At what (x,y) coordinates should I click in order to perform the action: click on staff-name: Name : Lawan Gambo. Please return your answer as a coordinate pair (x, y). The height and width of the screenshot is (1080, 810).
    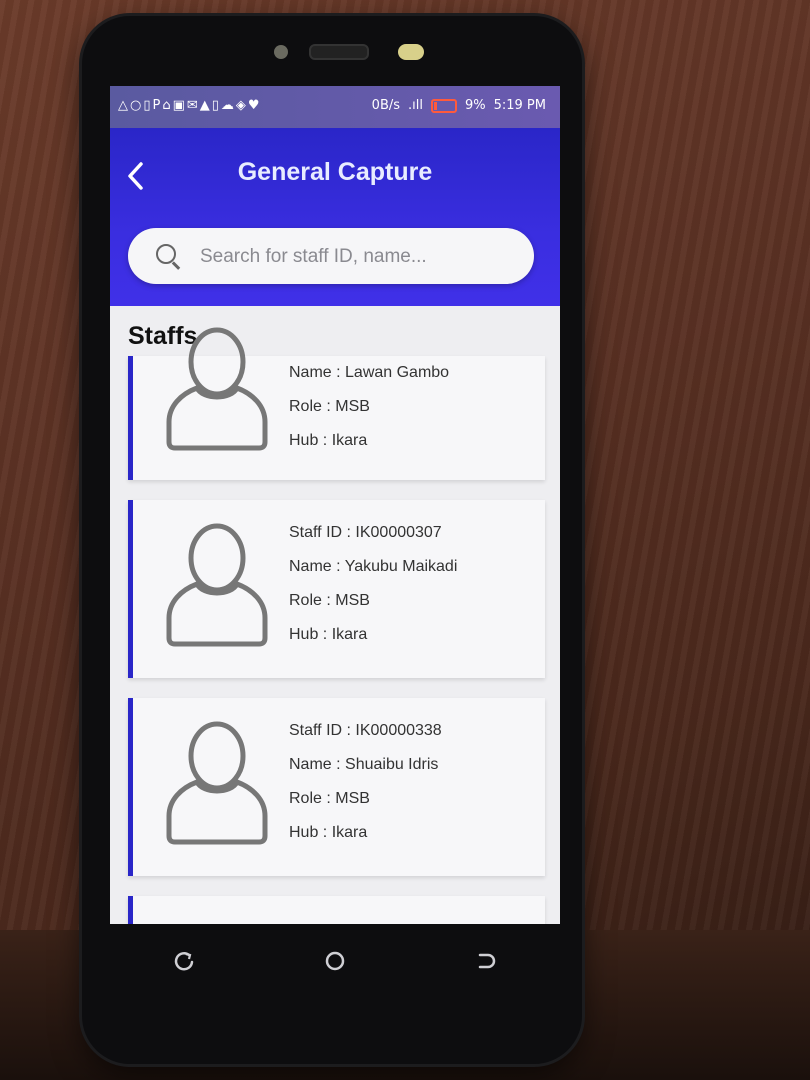
    Looking at the image, I should click on (369, 372).